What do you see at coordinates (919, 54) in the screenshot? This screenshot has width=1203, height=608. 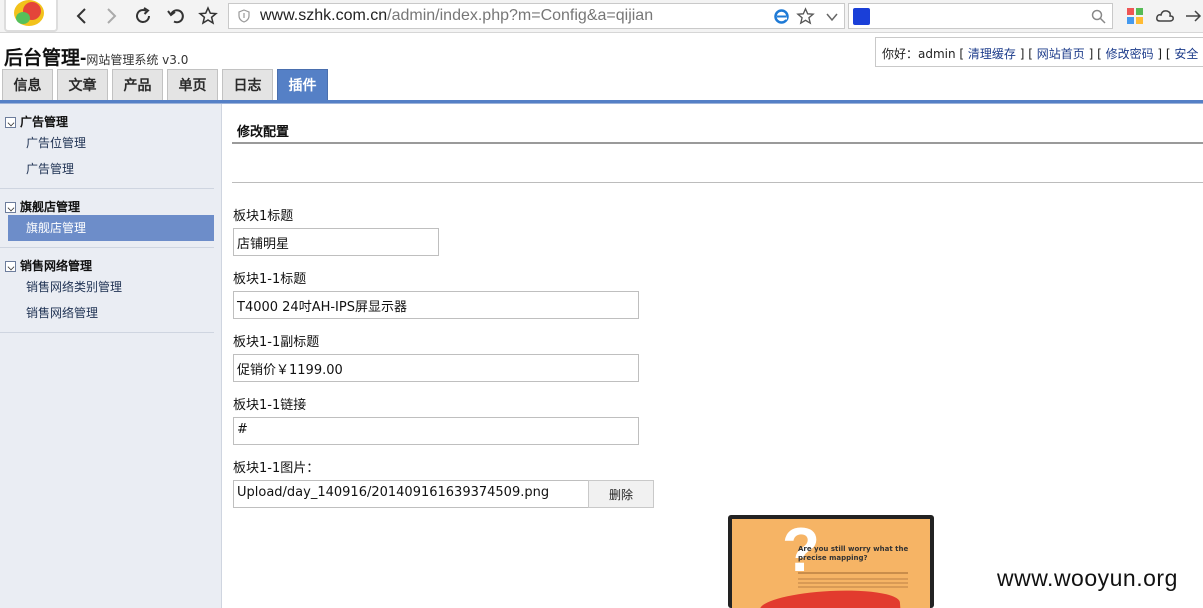 I see `greeting: 你好：admin` at bounding box center [919, 54].